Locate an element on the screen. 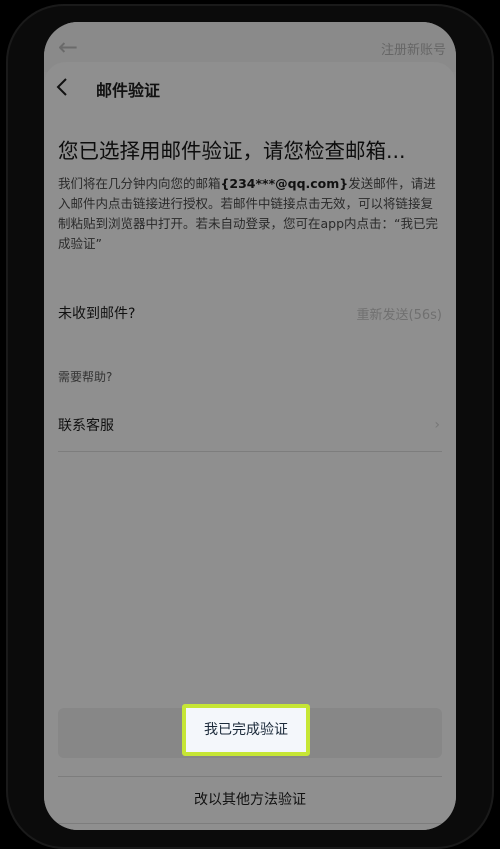 The width and height of the screenshot is (500, 849). instruction-part-1: 我们将在几分钟内向您的邮箱 is located at coordinates (139, 183).